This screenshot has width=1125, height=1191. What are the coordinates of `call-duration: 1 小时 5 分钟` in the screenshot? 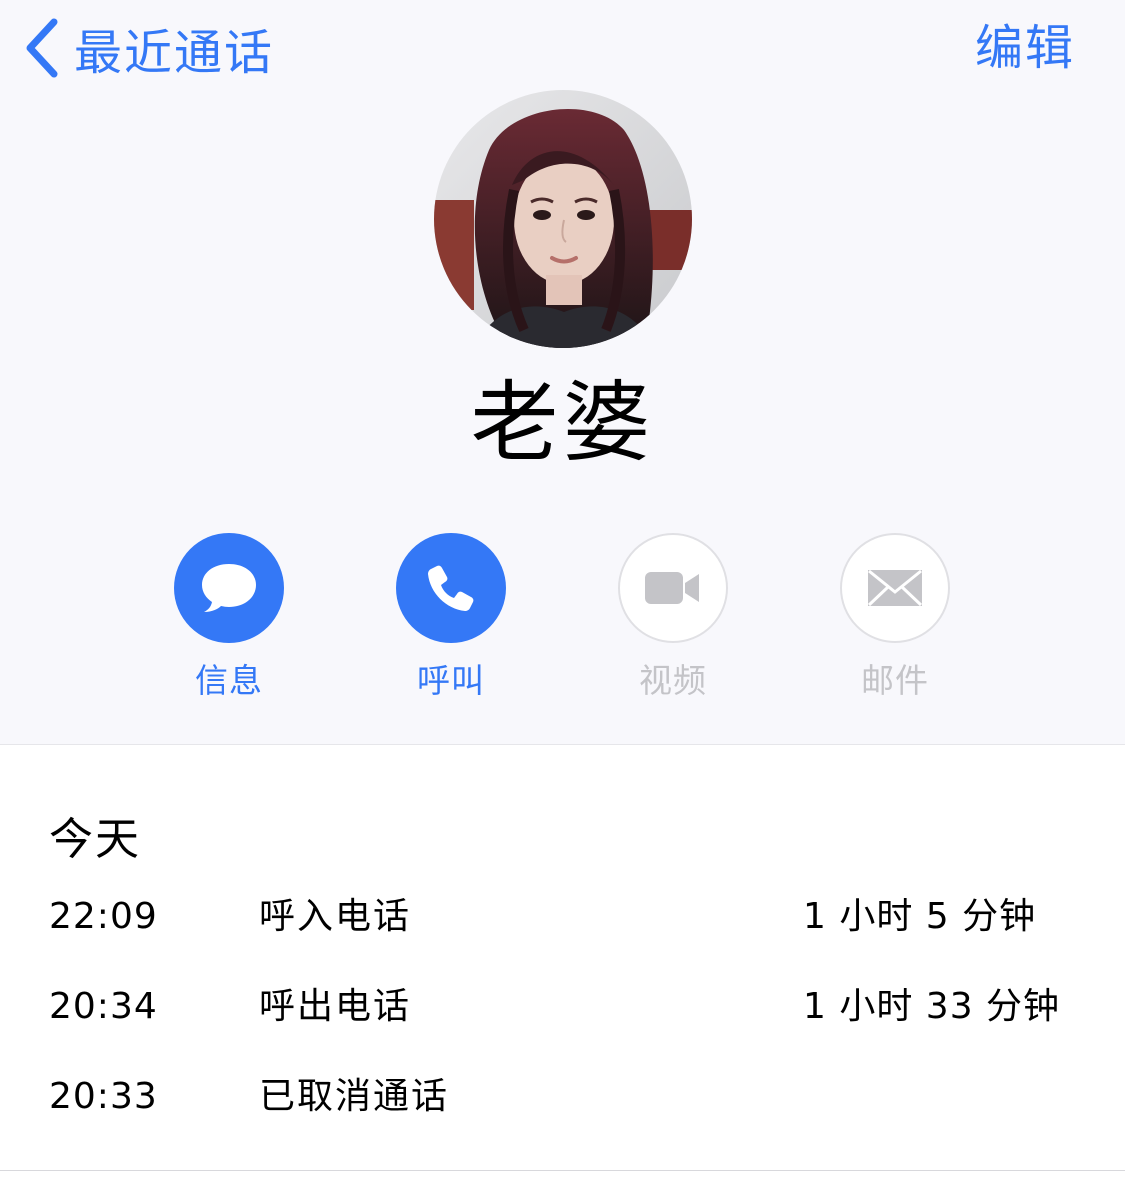 It's located at (920, 916).